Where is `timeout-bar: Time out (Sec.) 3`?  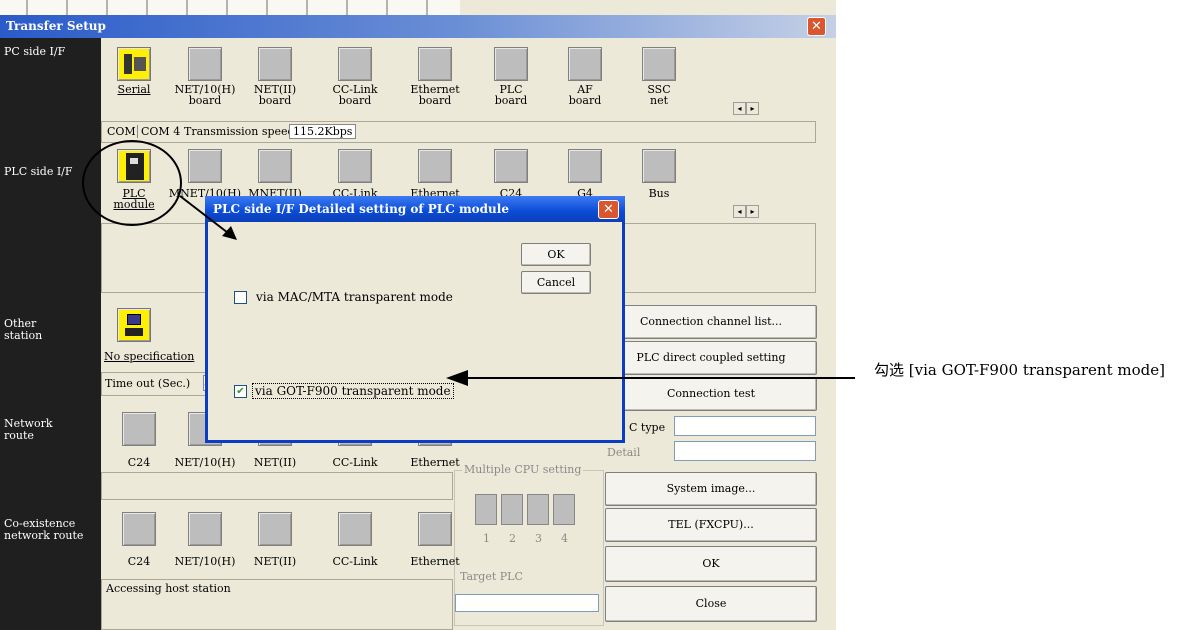 timeout-bar: Time out (Sec.) 3 is located at coordinates (162, 384).